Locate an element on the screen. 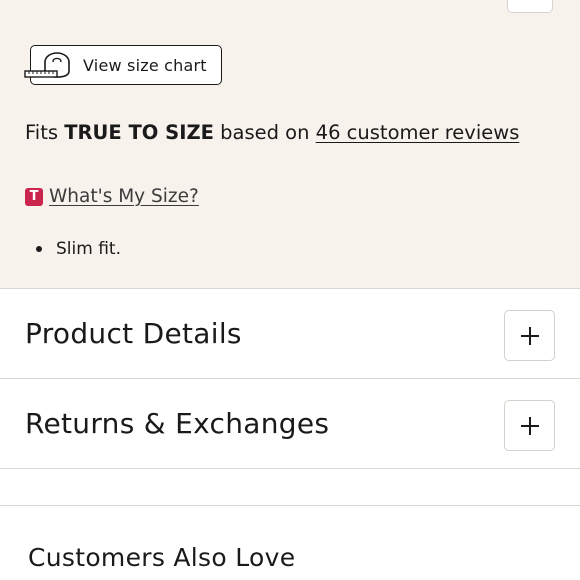 The image size is (580, 580). accordion-title: Product Details is located at coordinates (133, 333).